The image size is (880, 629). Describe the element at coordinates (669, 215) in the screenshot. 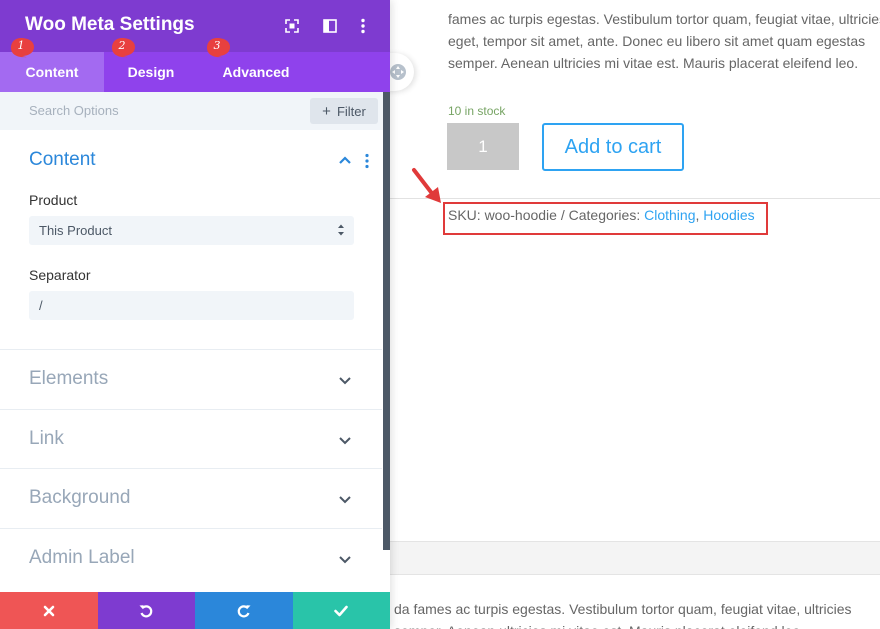

I see `category-link-clothing: Clothing` at that location.